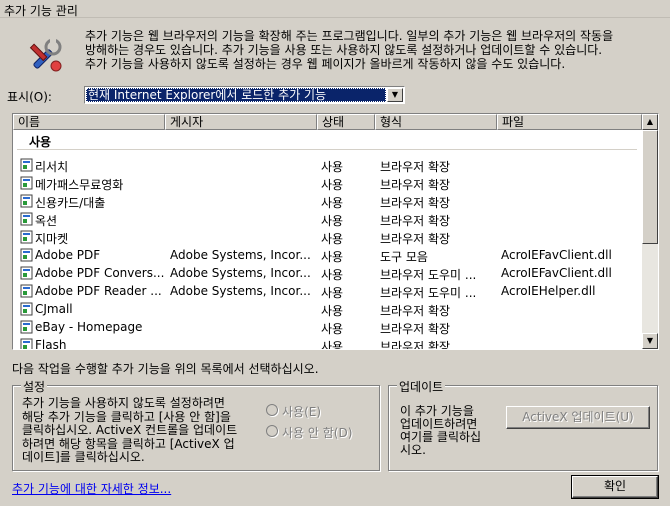 Image resolution: width=670 pixels, height=506 pixels. I want to click on list-item: 메가패스무료영화 사용 브라우저 확장, so click(327, 183).